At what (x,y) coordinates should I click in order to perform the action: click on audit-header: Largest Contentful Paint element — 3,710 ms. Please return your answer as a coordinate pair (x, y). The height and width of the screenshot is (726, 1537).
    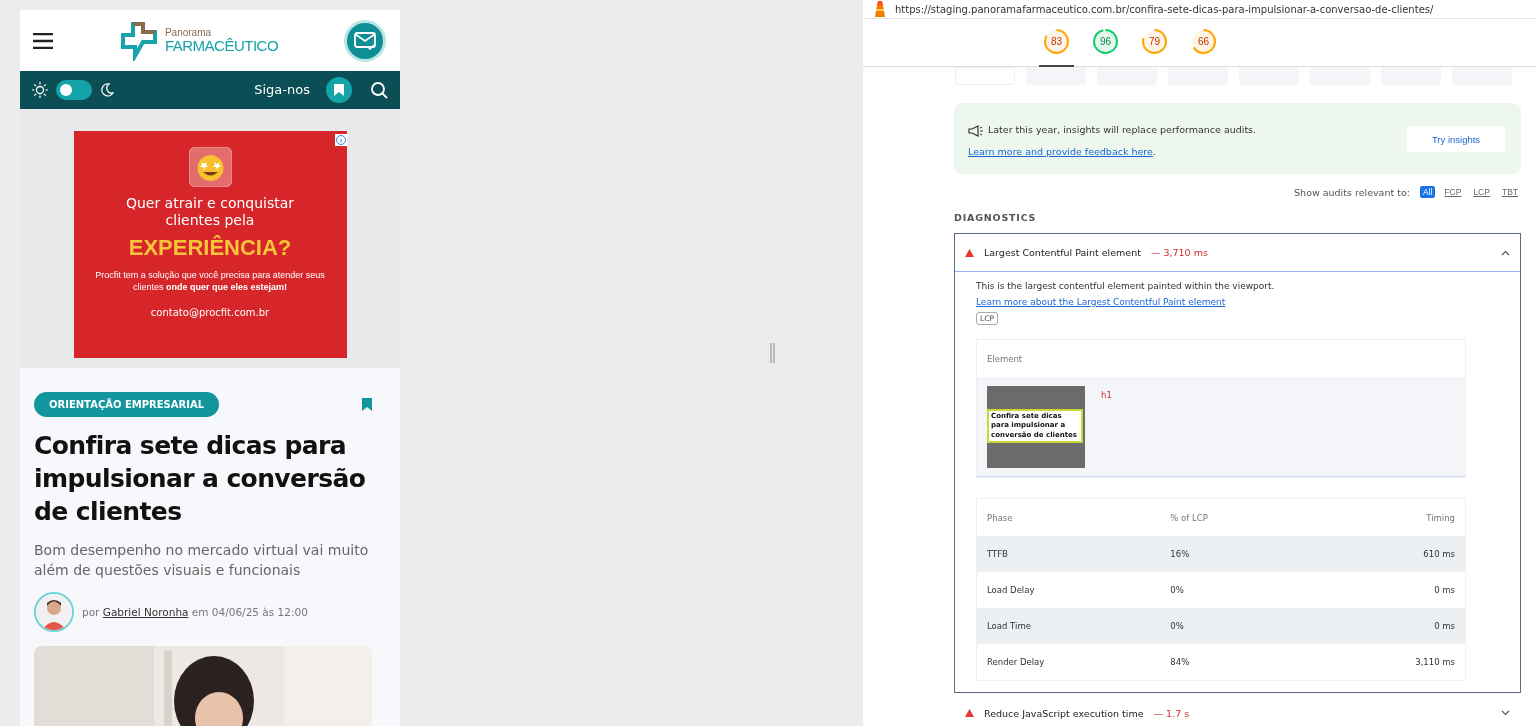
    Looking at the image, I should click on (1237, 253).